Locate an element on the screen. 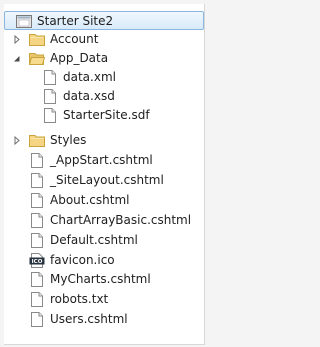 Image resolution: width=320 pixels, height=347 pixels. tree-file-startersite-sdf: StarterSite.sdf is located at coordinates (104, 115).